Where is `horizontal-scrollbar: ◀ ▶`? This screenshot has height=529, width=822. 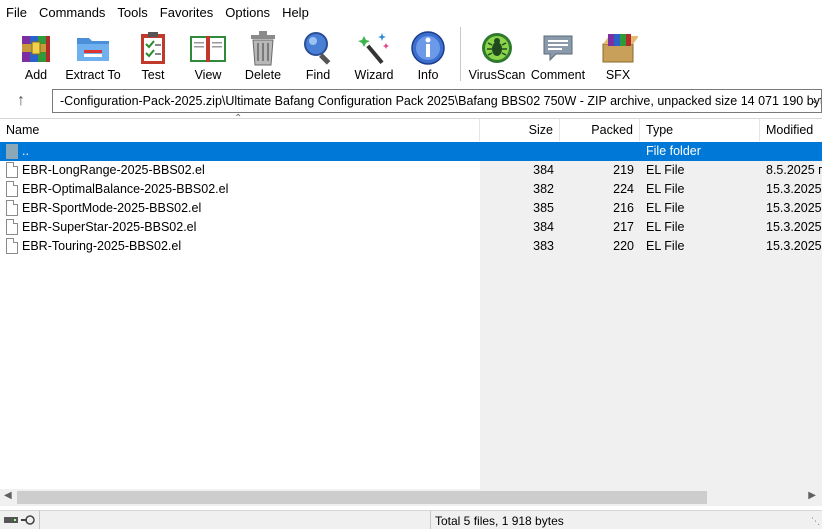 horizontal-scrollbar: ◀ ▶ is located at coordinates (411, 497).